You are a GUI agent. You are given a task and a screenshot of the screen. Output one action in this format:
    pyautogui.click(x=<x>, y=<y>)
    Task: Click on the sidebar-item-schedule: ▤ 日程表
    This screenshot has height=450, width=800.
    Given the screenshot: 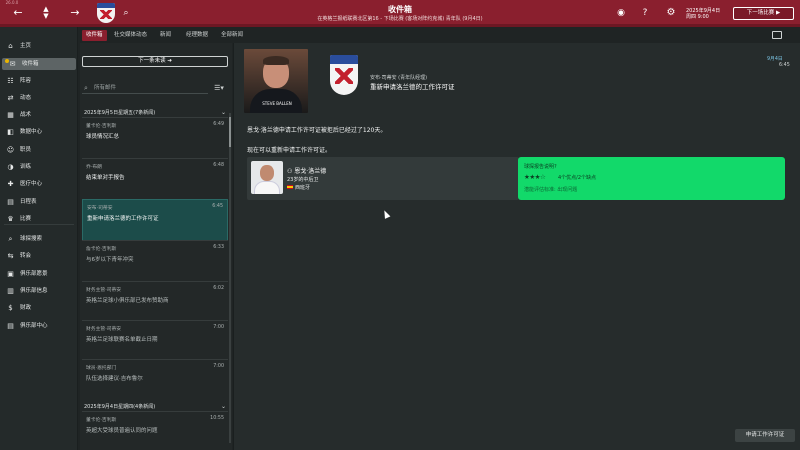 What is the action you would take?
    pyautogui.click(x=39, y=202)
    